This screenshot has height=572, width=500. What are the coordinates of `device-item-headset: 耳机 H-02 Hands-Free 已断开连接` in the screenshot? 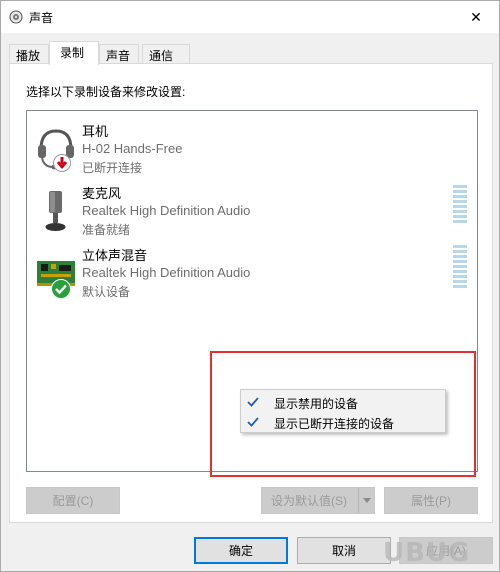 It's located at (252, 152).